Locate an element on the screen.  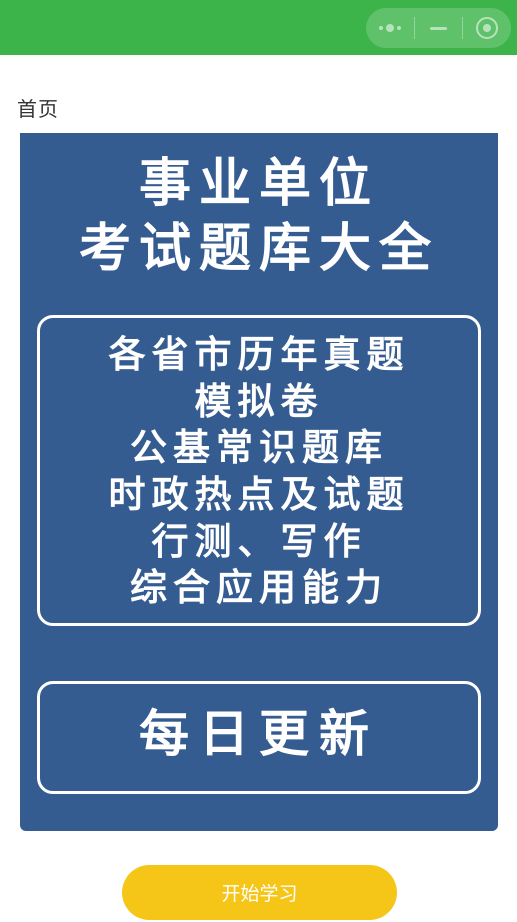
banner-headline: 事业单位 is located at coordinates (258, 184).